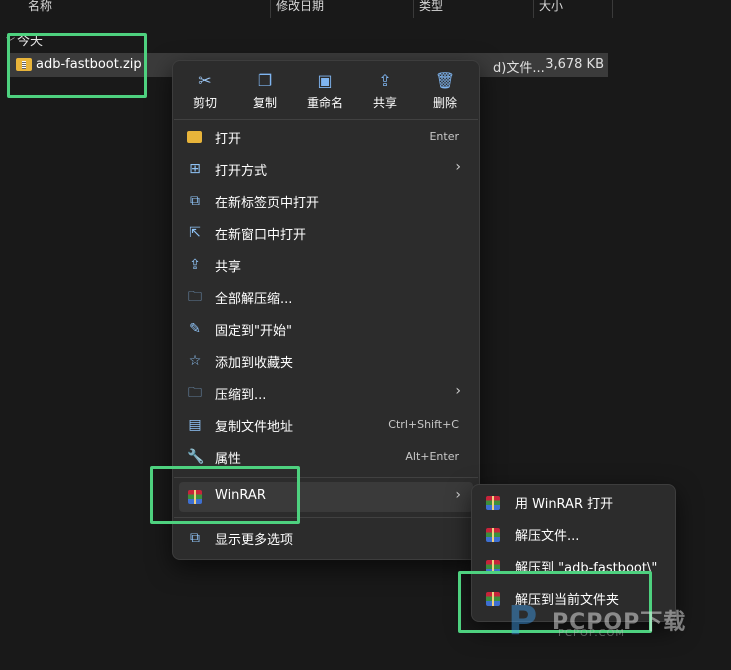 This screenshot has height=670, width=731. What do you see at coordinates (326, 393) in the screenshot?
I see `menu-item-compress-to: 🗀 压缩到... ›` at bounding box center [326, 393].